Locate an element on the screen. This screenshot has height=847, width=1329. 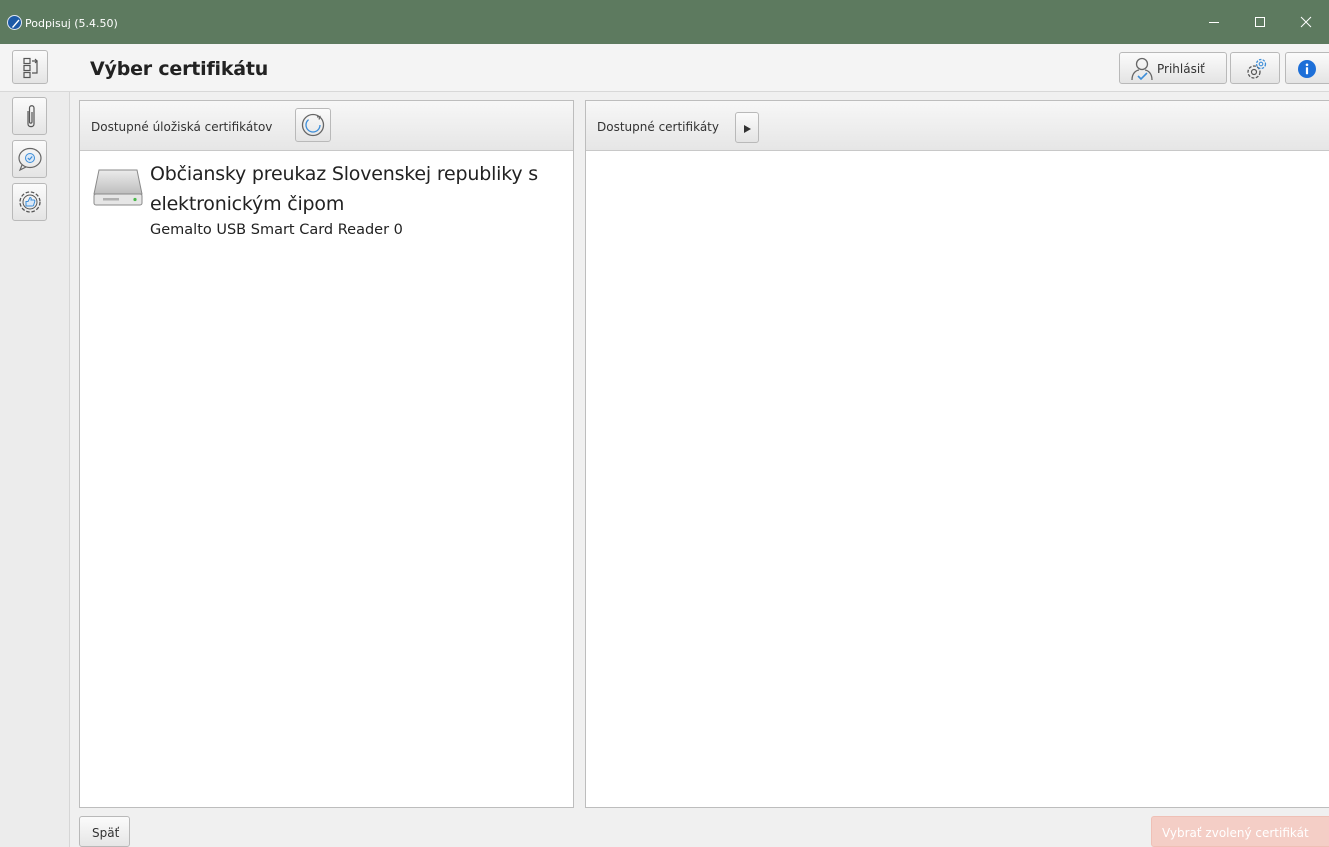
maximize-icon is located at coordinates (1260, 22).